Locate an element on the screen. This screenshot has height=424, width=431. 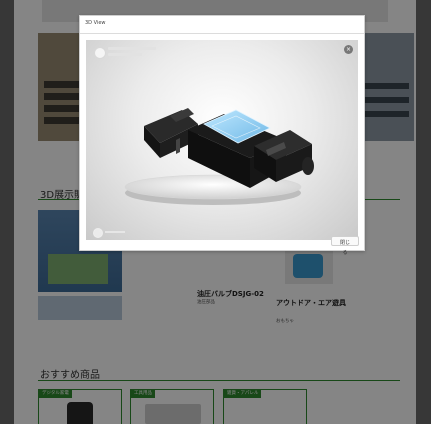
close-button: 閉じる is located at coordinates (345, 246).